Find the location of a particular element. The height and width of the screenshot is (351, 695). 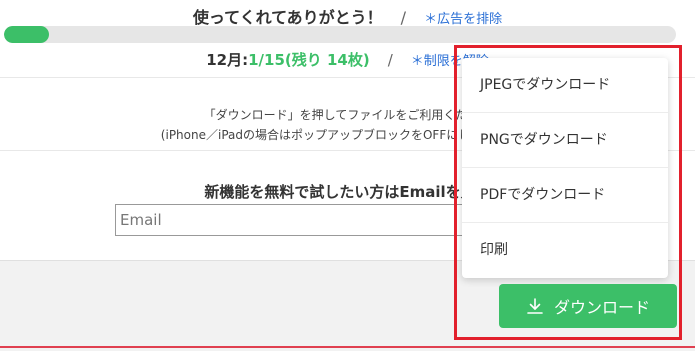

thanks-text: 使ってくれてありがとう！ is located at coordinates (287, 17).